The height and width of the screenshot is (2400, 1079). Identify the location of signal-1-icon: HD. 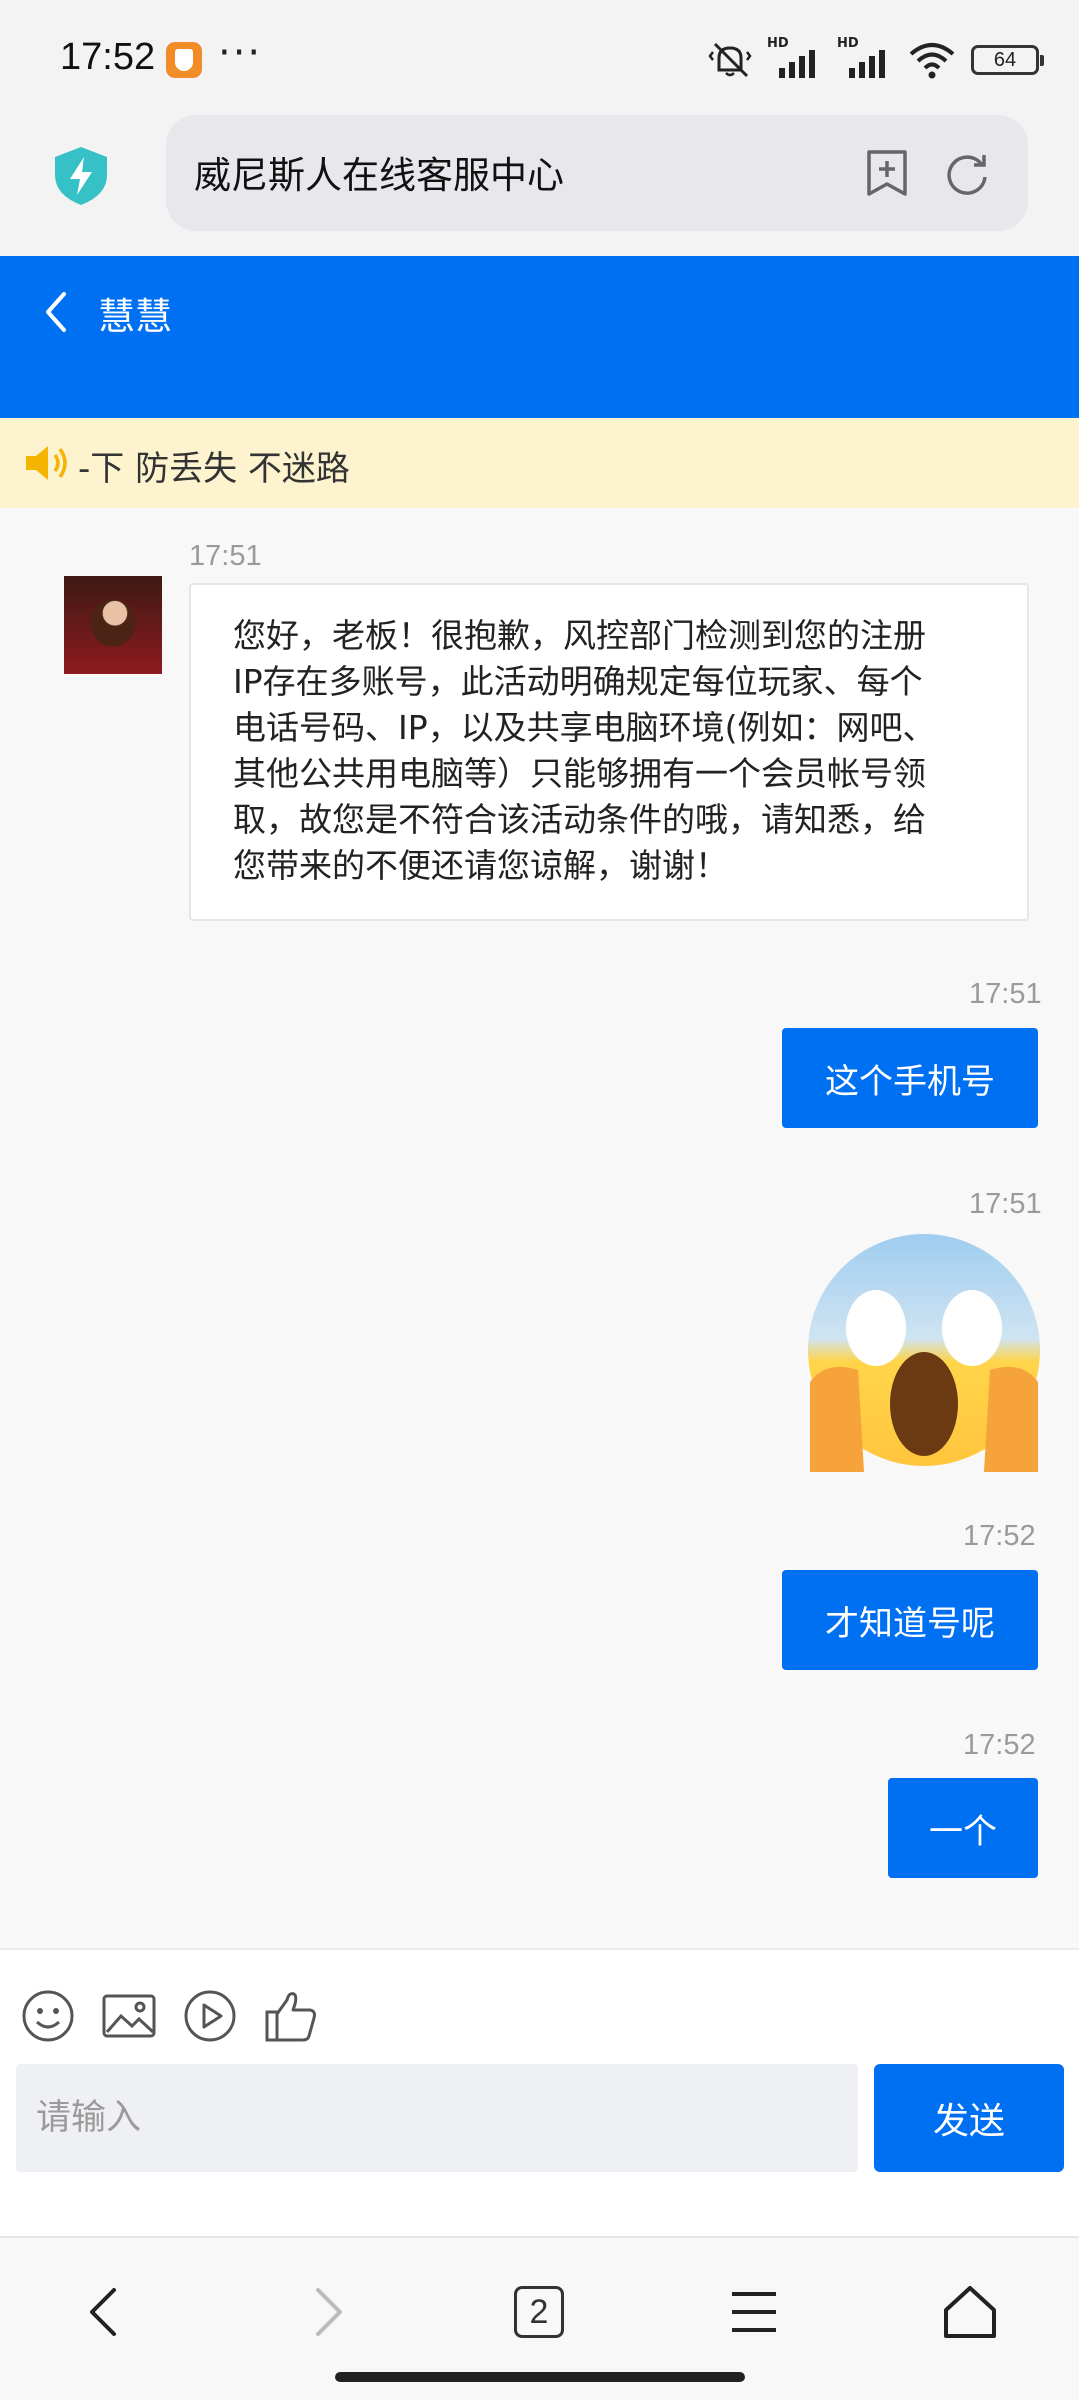
(795, 58).